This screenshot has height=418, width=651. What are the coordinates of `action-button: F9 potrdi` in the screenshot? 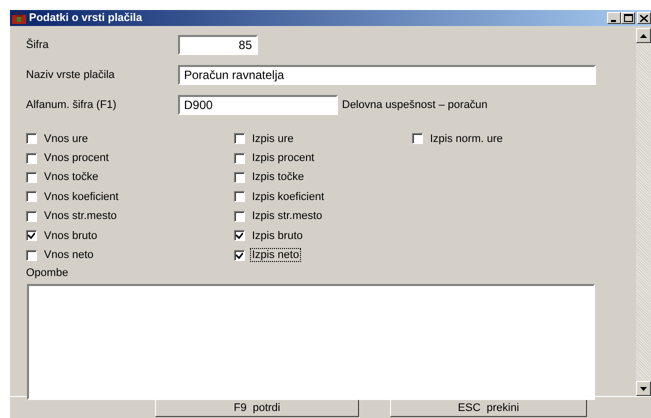 It's located at (257, 408).